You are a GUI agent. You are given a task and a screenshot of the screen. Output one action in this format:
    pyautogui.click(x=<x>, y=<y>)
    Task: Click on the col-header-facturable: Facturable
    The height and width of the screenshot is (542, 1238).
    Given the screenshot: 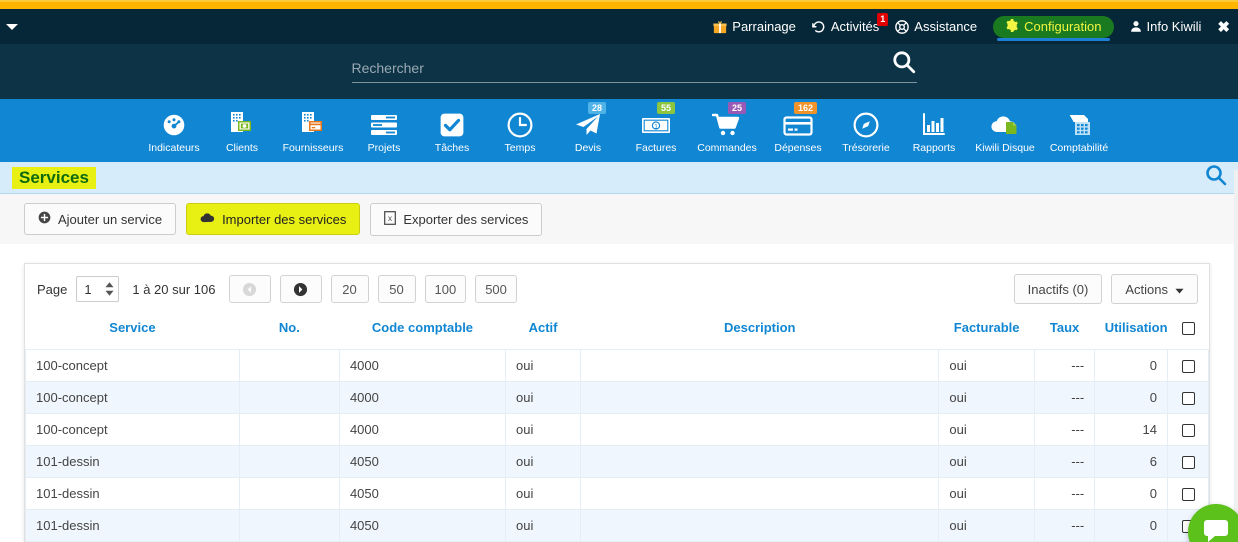 What is the action you would take?
    pyautogui.click(x=987, y=332)
    